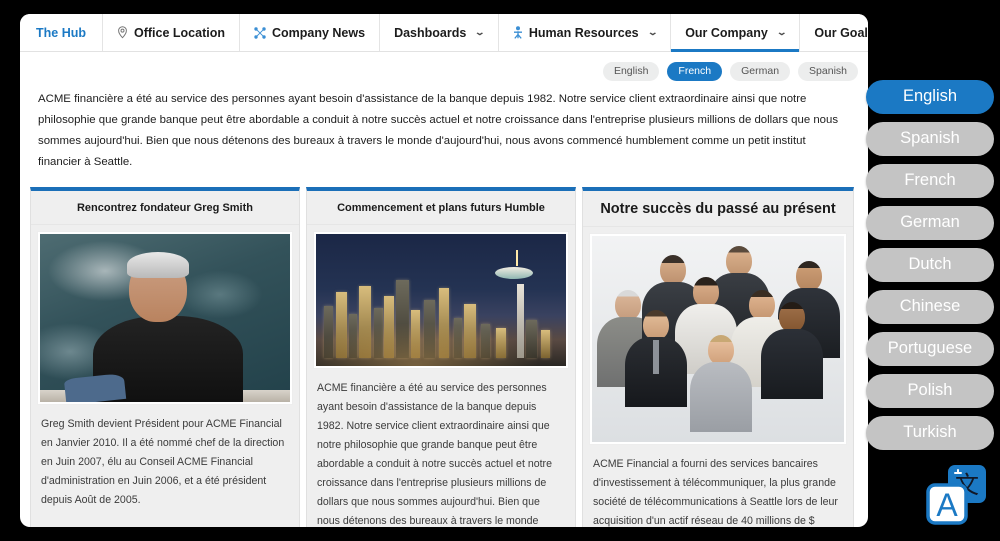 The width and height of the screenshot is (1000, 541). I want to click on nav-item-dashboards: Dashboards ⌄, so click(439, 32).